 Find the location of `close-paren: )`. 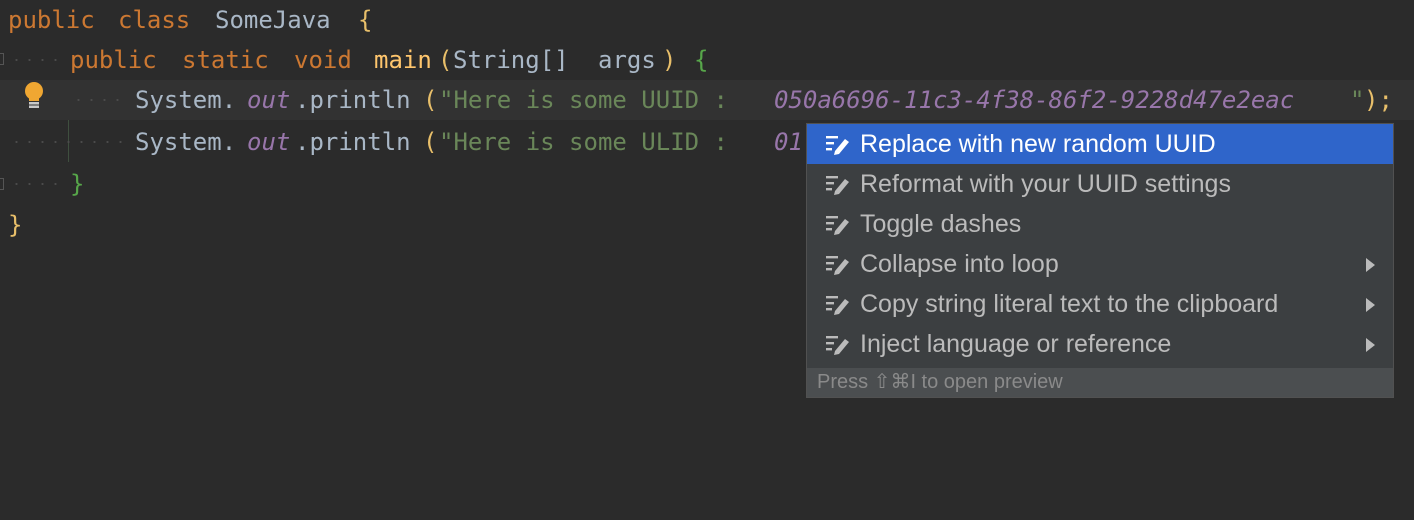

close-paren: ) is located at coordinates (669, 60).